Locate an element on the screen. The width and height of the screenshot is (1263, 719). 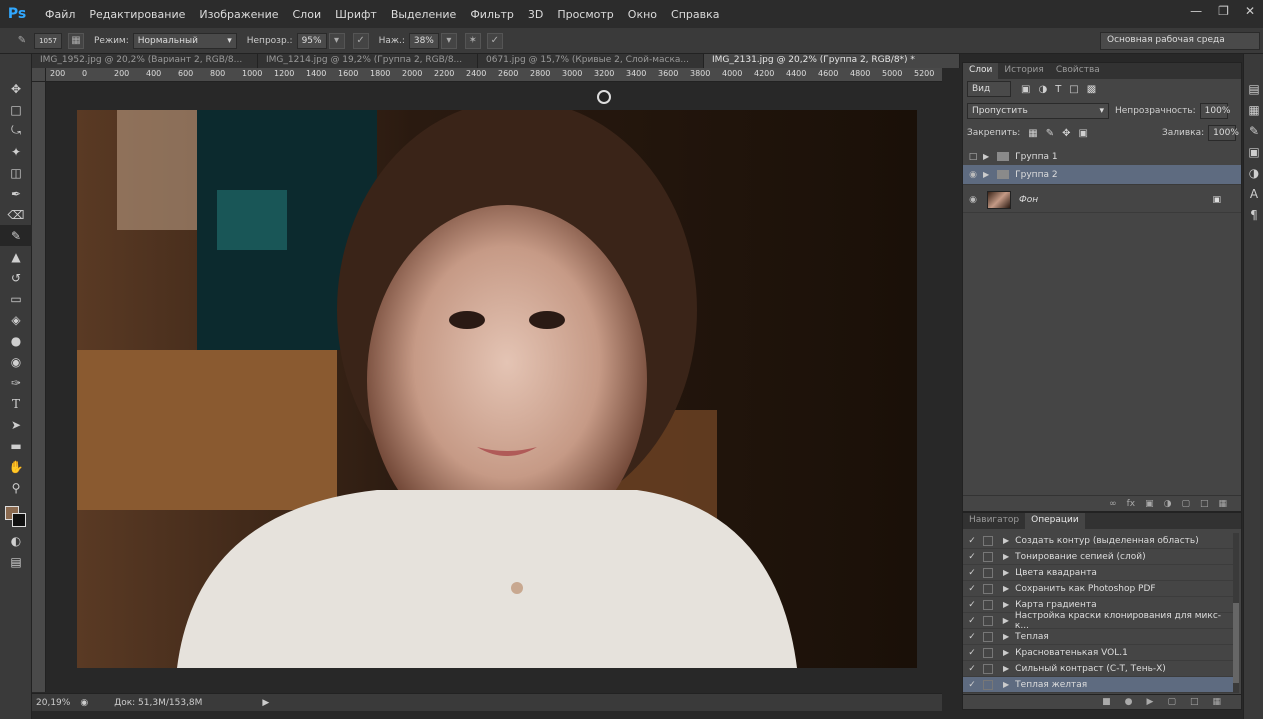
filter-pixel-icon: ▣ is located at coordinates (1025, 89).